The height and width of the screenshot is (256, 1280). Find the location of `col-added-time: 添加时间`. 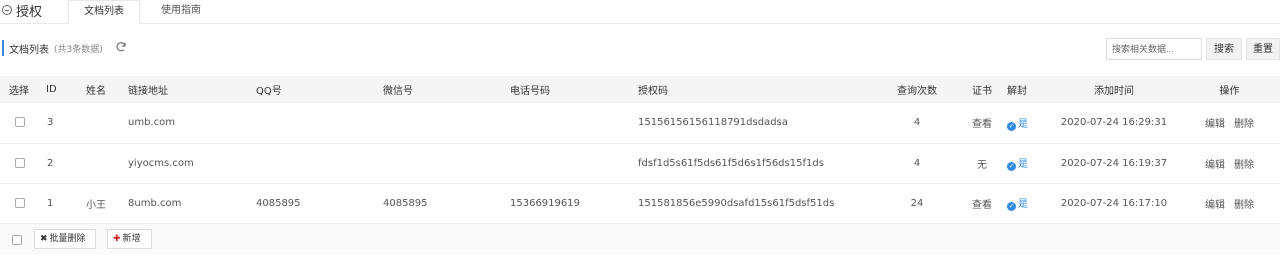

col-added-time: 添加时间 is located at coordinates (1114, 89).